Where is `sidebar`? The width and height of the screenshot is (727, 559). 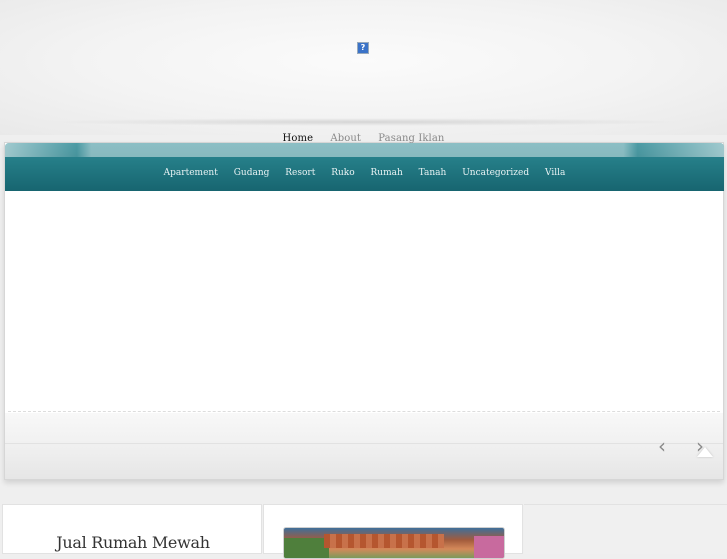
sidebar is located at coordinates (625, 529).